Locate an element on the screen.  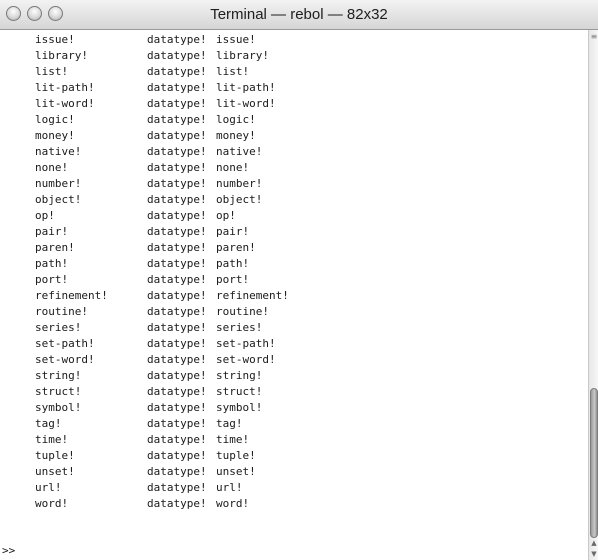
datatype-name: string! is located at coordinates (58, 375).